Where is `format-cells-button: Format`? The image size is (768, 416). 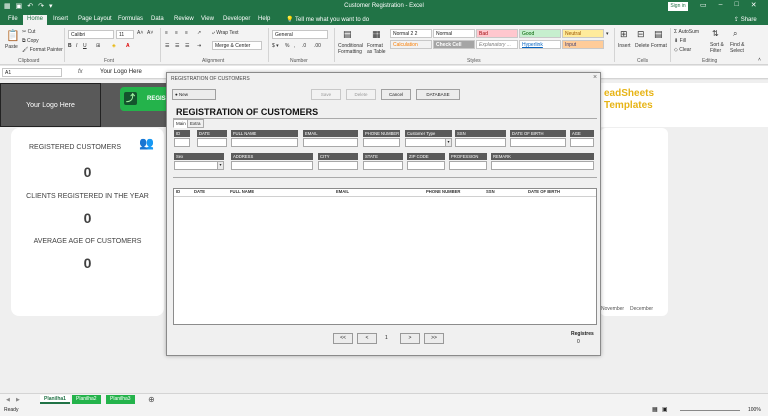 format-cells-button: Format is located at coordinates (659, 46).